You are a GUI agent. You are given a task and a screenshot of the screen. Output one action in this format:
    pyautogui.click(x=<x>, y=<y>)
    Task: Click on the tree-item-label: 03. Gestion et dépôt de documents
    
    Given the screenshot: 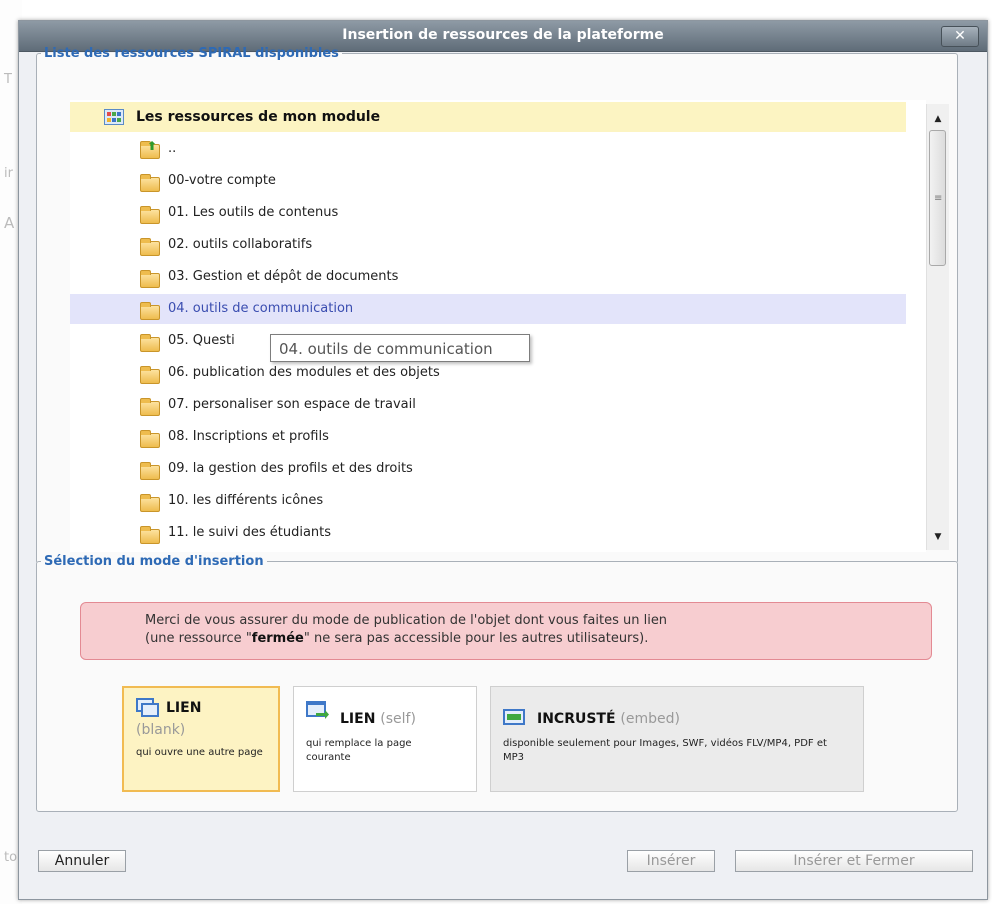 What is the action you would take?
    pyautogui.click(x=283, y=276)
    